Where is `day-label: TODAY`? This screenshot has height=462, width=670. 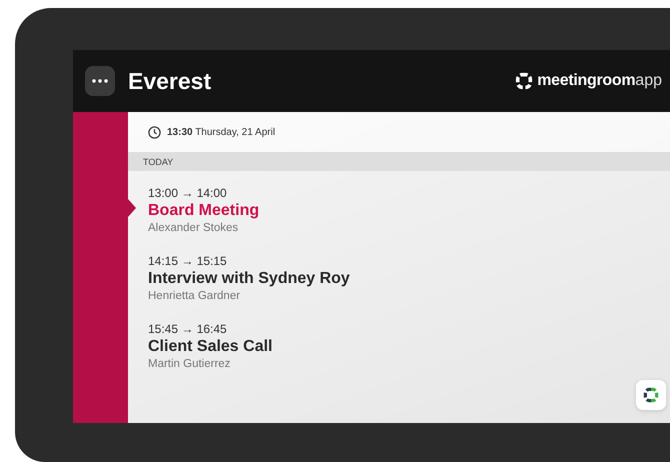
day-label: TODAY is located at coordinates (158, 161).